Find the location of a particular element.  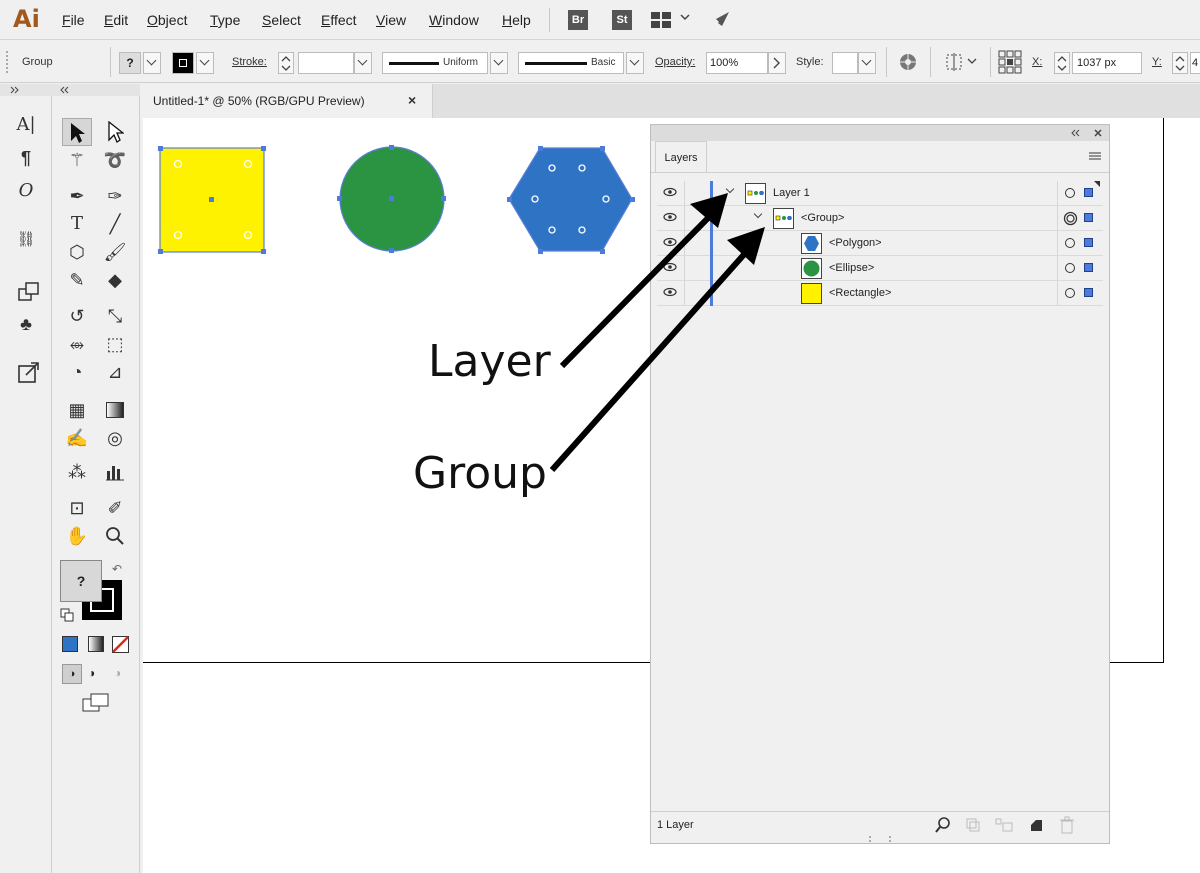

workspace-layout-icon is located at coordinates (662, 20).